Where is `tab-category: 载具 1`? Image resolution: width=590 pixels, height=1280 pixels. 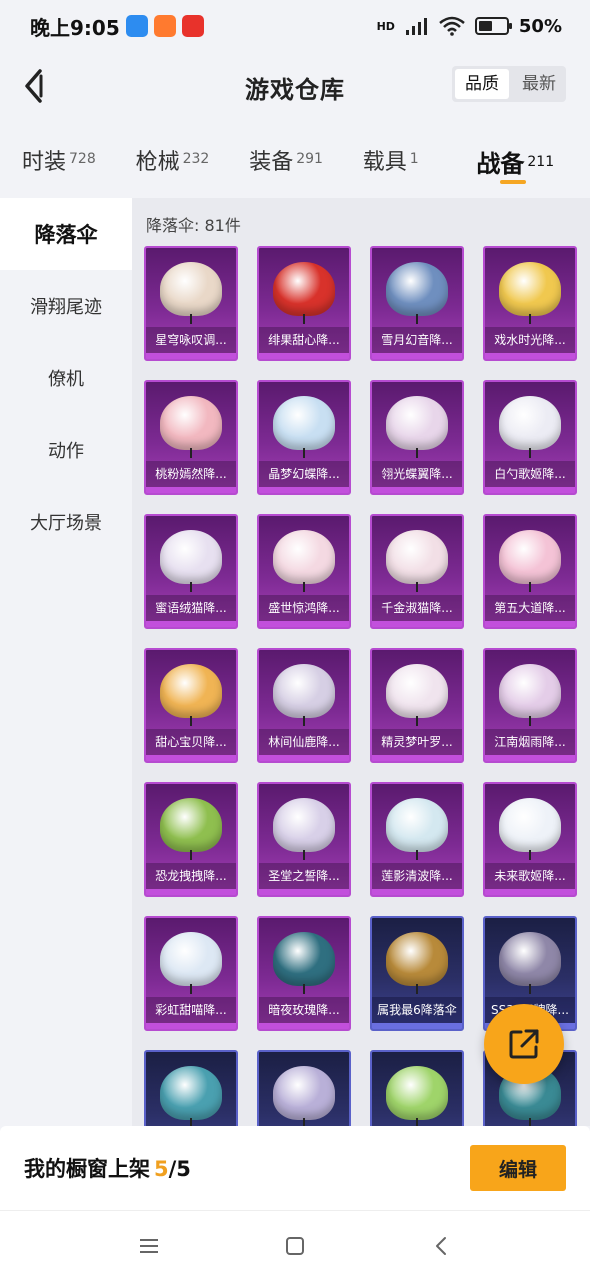
tab-category: 载具 1 is located at coordinates (420, 153).